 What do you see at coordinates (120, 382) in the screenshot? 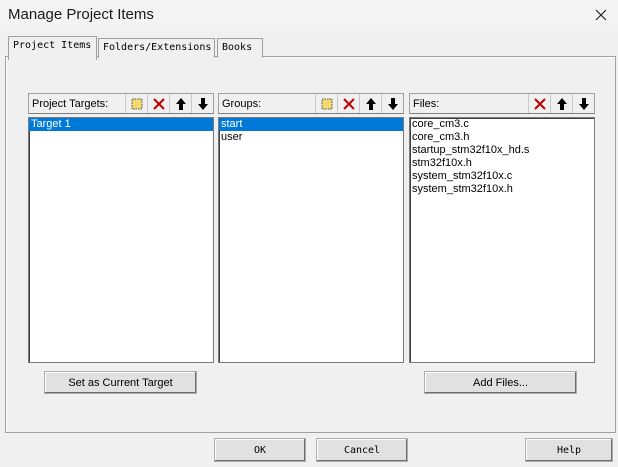
I see `set-current-target-button: Set as Current Target` at bounding box center [120, 382].